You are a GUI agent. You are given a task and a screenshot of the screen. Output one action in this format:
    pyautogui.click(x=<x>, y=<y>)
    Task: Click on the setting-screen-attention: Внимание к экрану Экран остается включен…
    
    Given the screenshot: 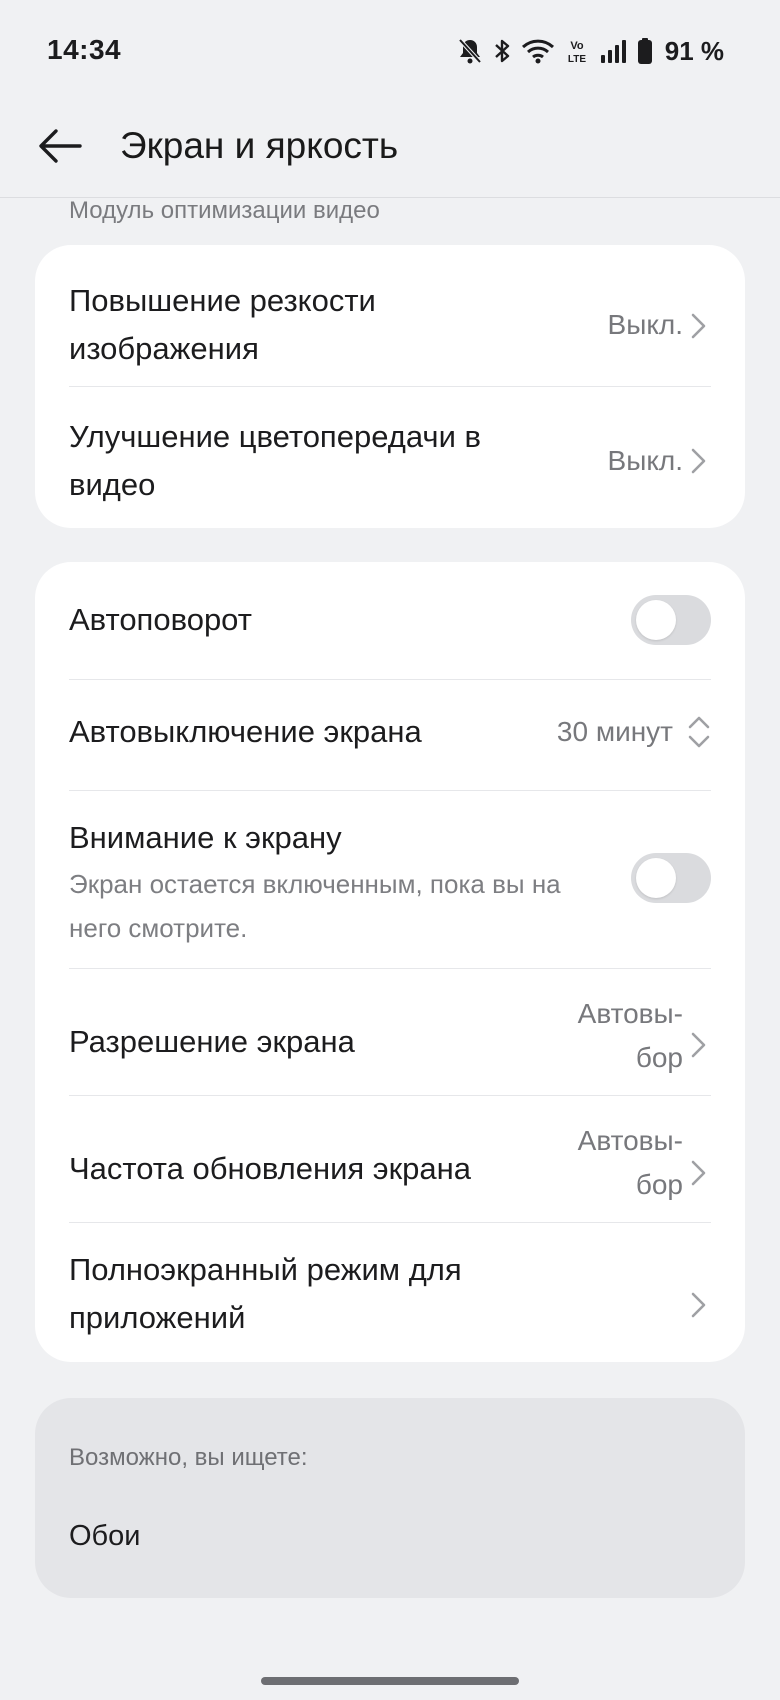 What is the action you would take?
    pyautogui.click(x=339, y=882)
    